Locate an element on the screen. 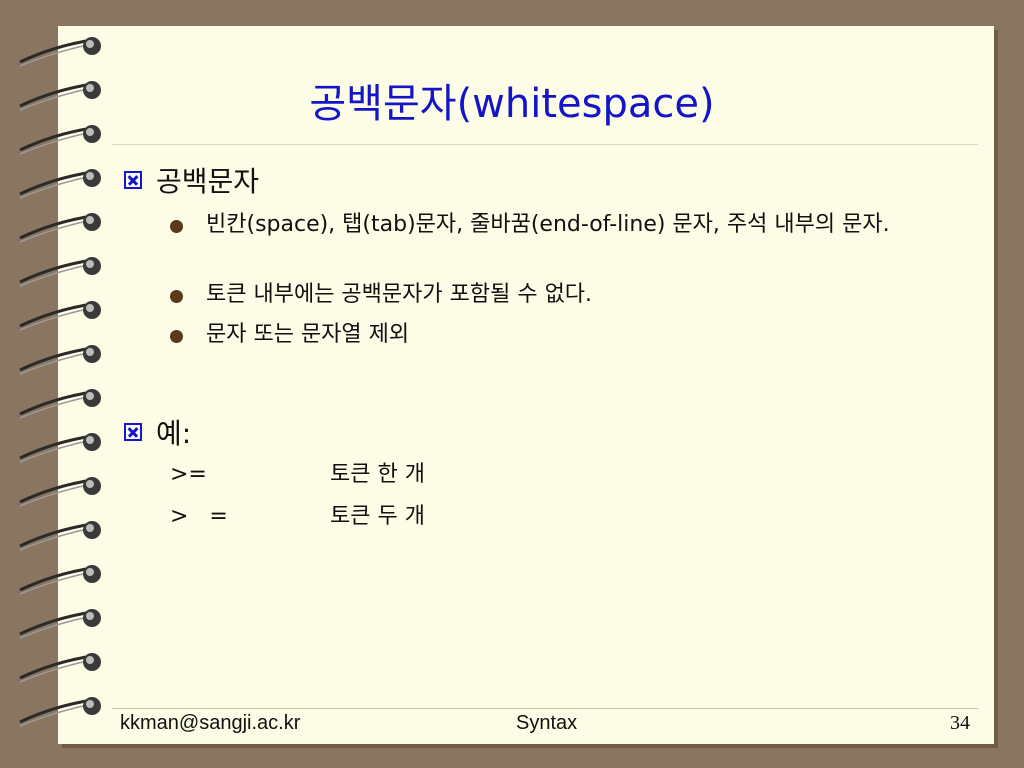  section-heading: 예: is located at coordinates (157, 432).